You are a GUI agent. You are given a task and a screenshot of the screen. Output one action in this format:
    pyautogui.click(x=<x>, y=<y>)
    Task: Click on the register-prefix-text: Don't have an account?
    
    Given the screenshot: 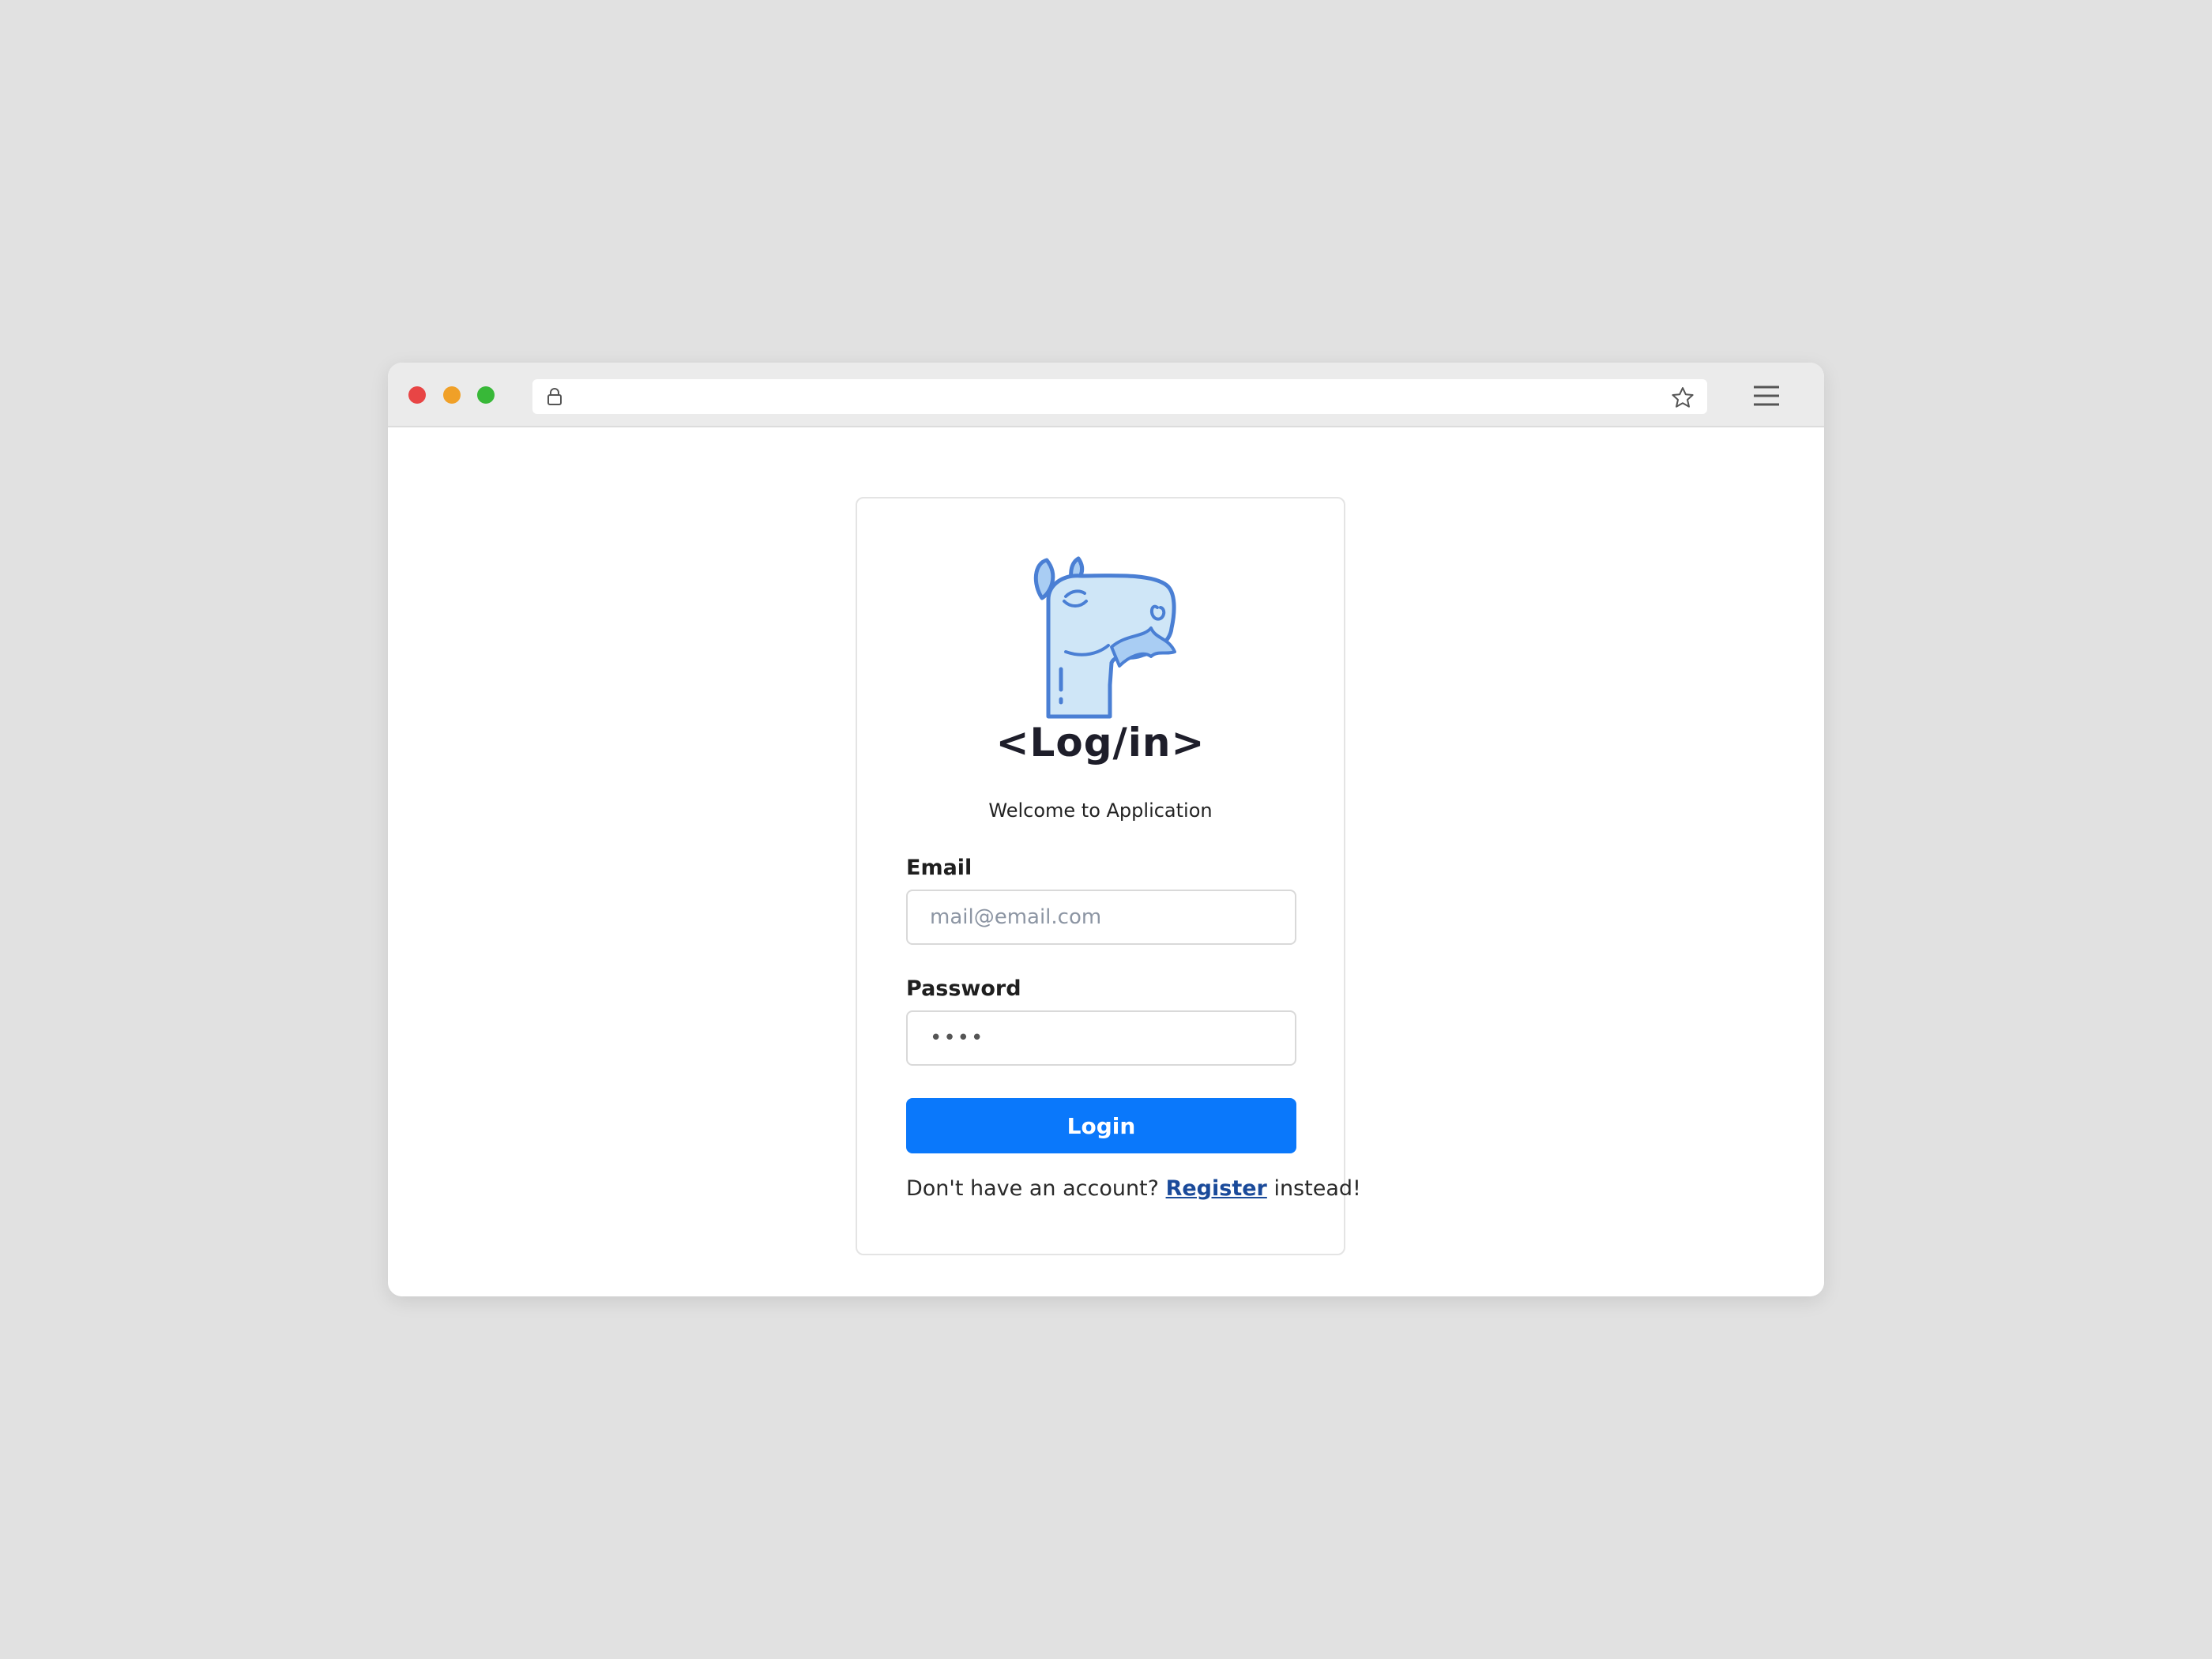 What is the action you would take?
    pyautogui.click(x=1036, y=1189)
    